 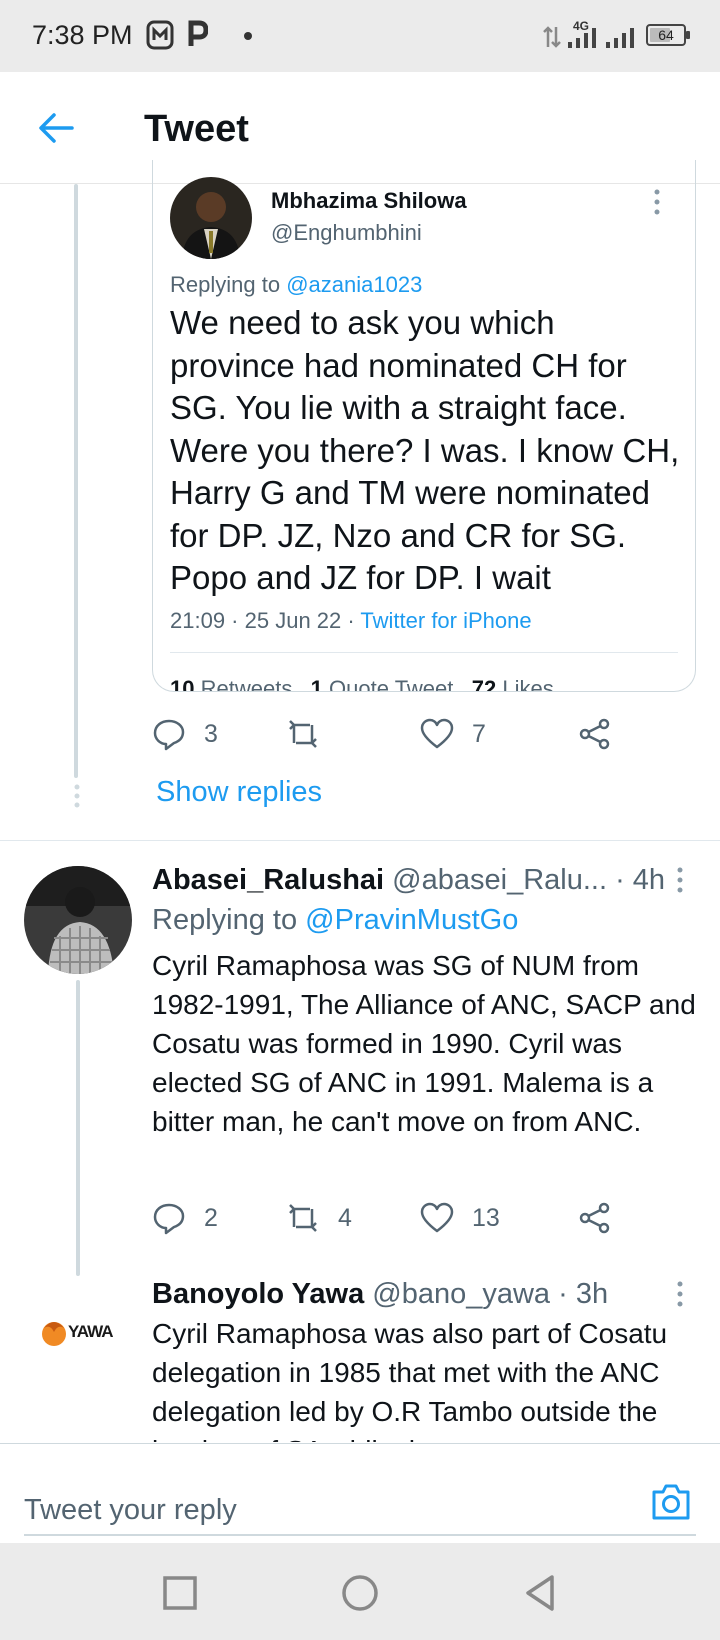 I want to click on avatar: YAWA, so click(x=77, y=1334).